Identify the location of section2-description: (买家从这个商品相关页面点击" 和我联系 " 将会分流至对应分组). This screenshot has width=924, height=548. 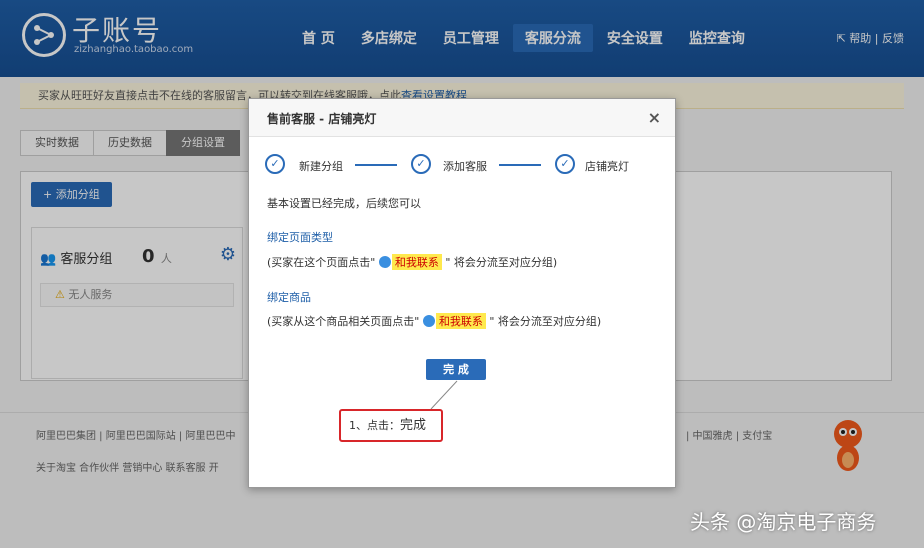
(434, 321).